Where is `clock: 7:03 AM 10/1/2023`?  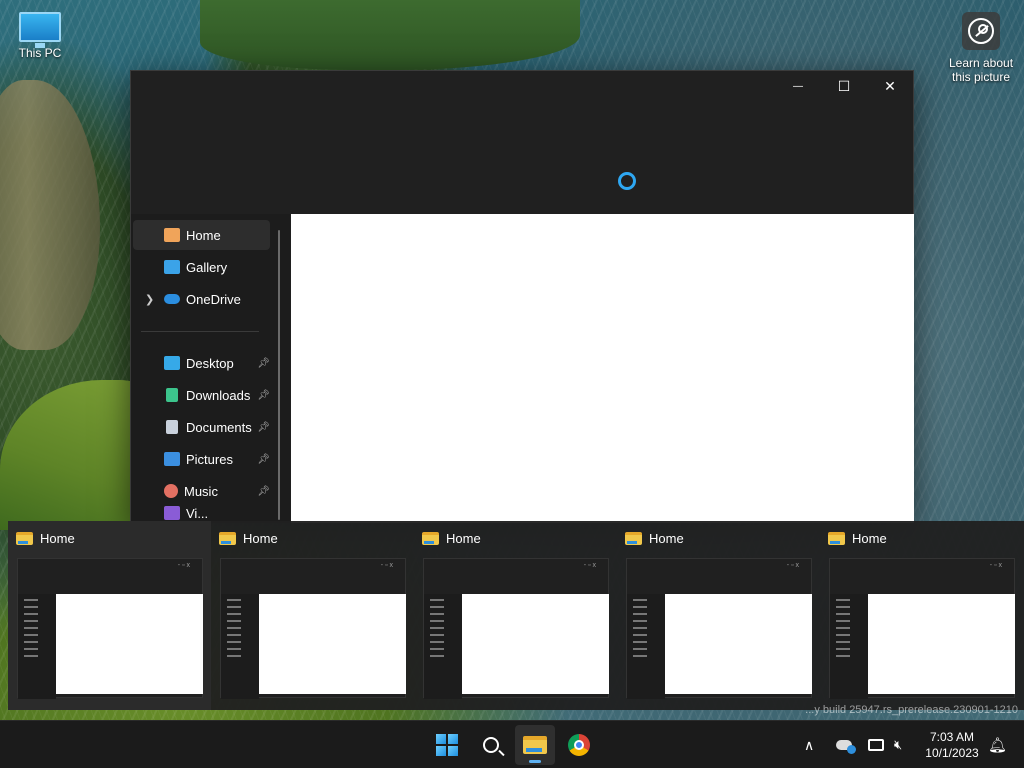 clock: 7:03 AM 10/1/2023 is located at coordinates (952, 745).